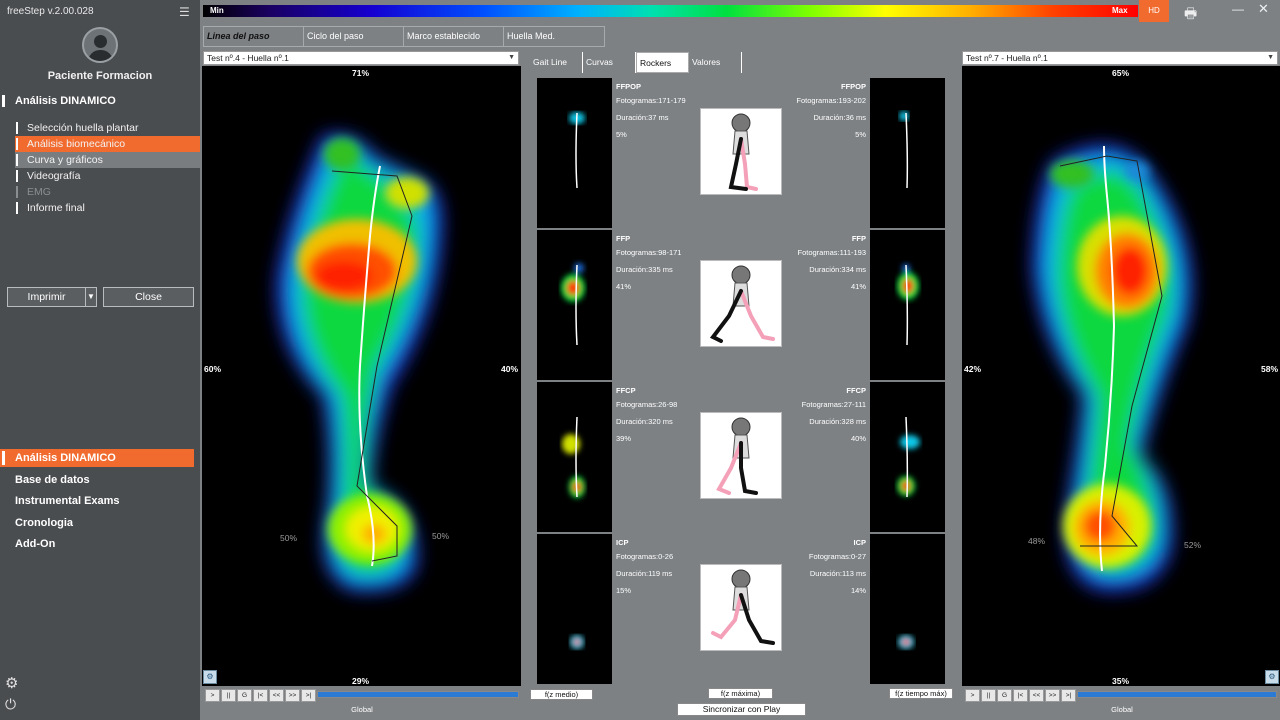 The height and width of the screenshot is (720, 1280). What do you see at coordinates (856, 390) in the screenshot?
I see `rocker-right-name: FFCP` at bounding box center [856, 390].